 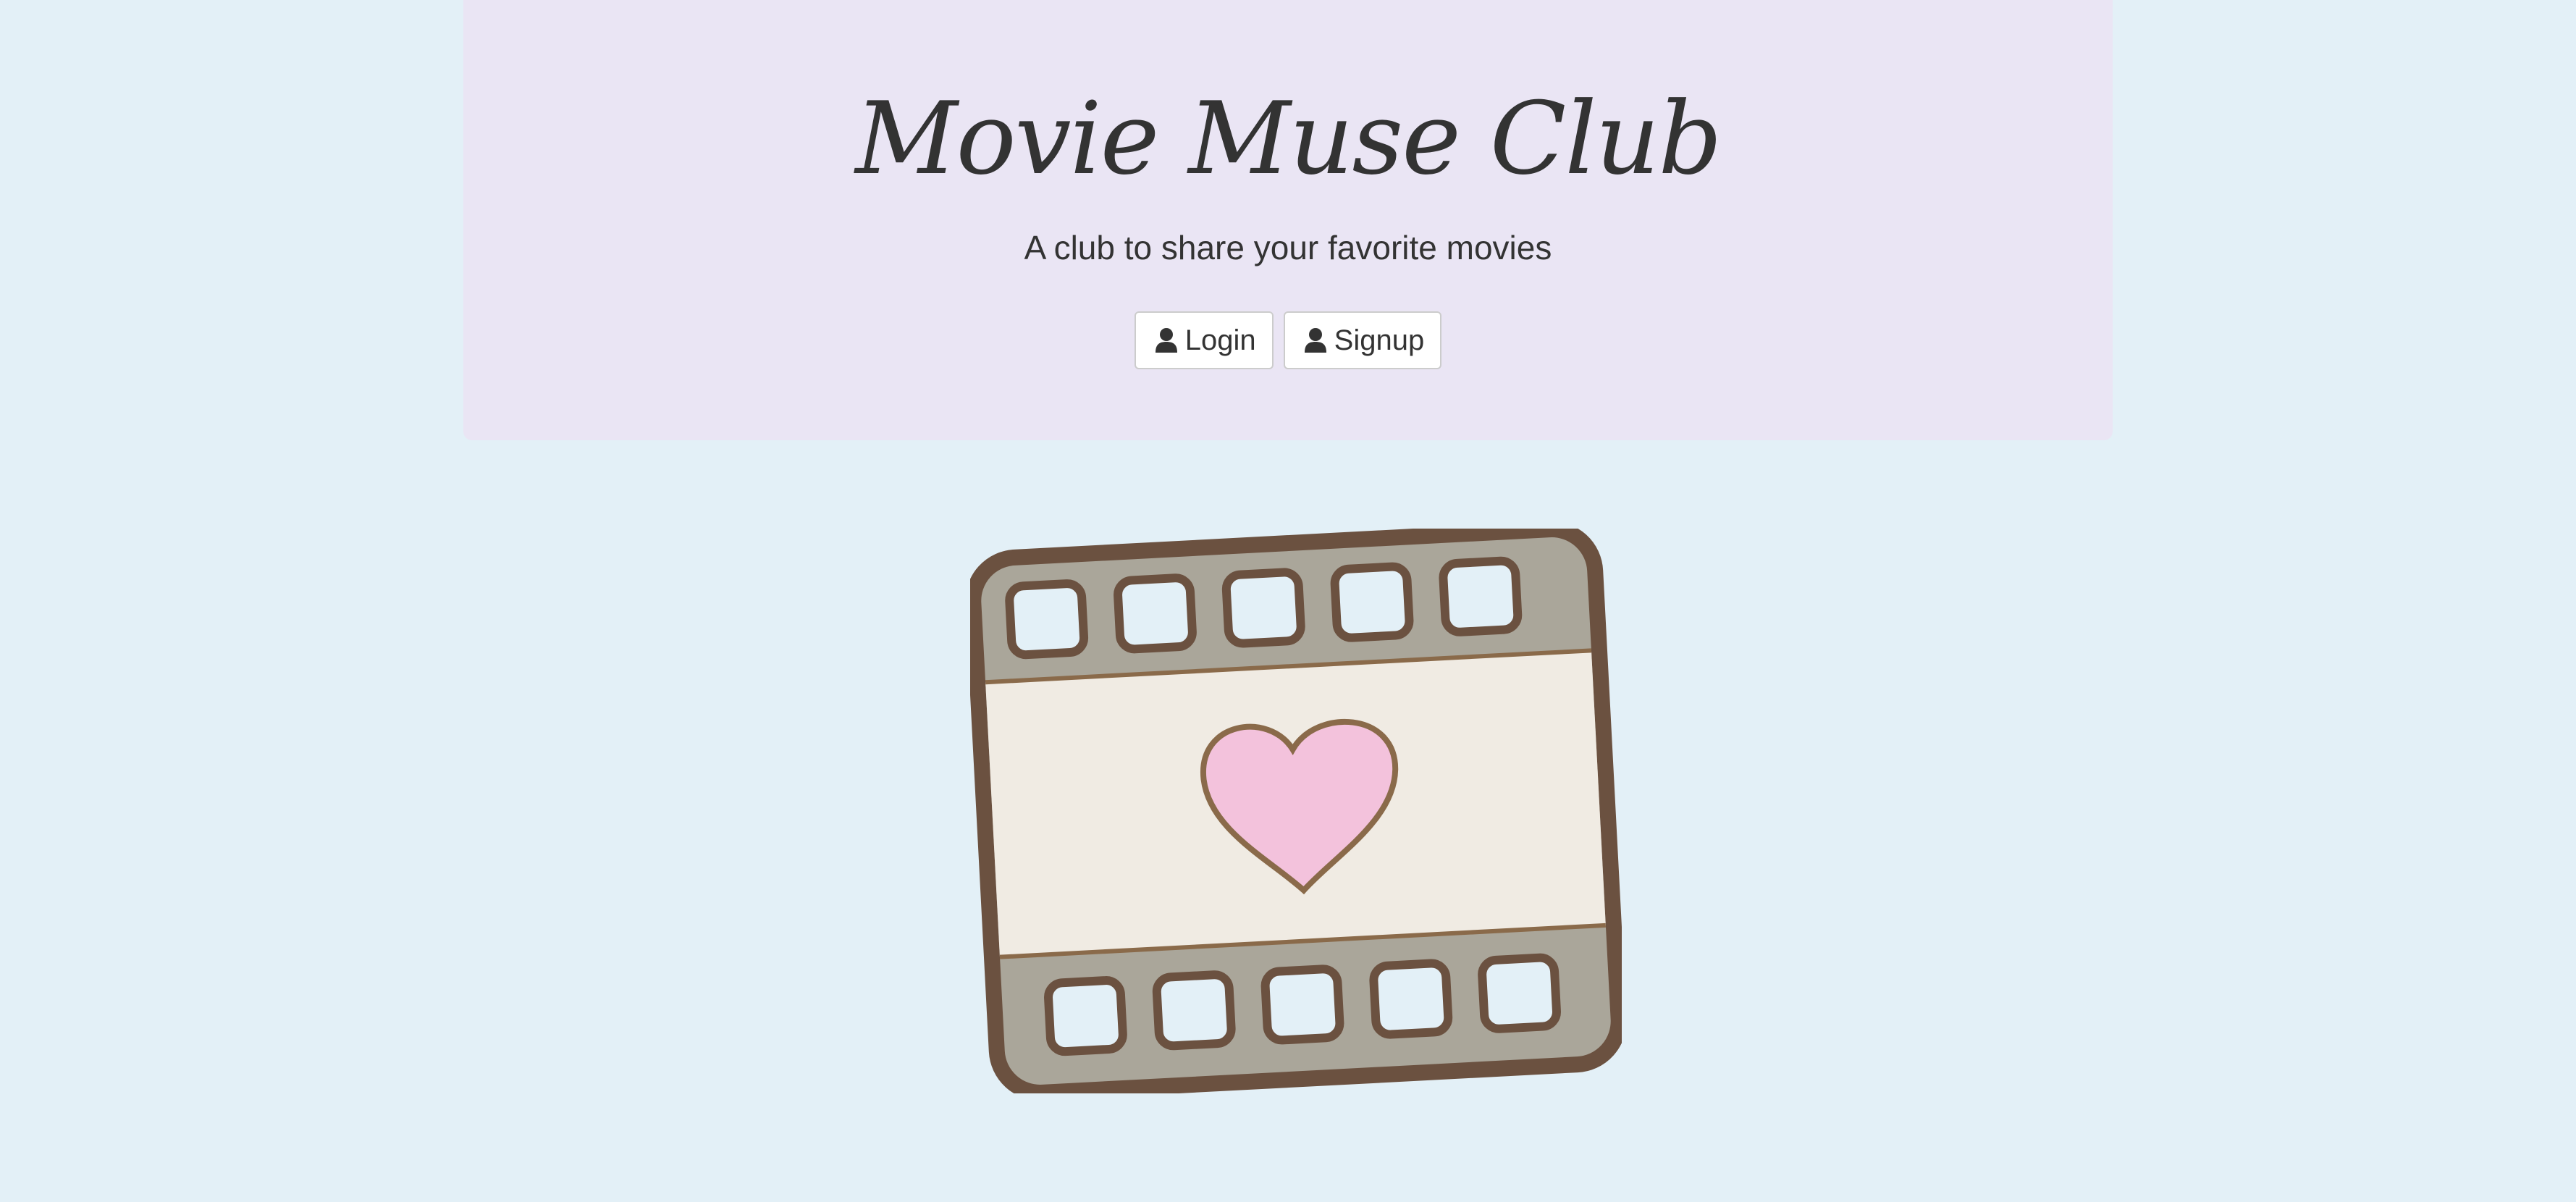 I want to click on signup-button-label: Signup, so click(x=1379, y=340).